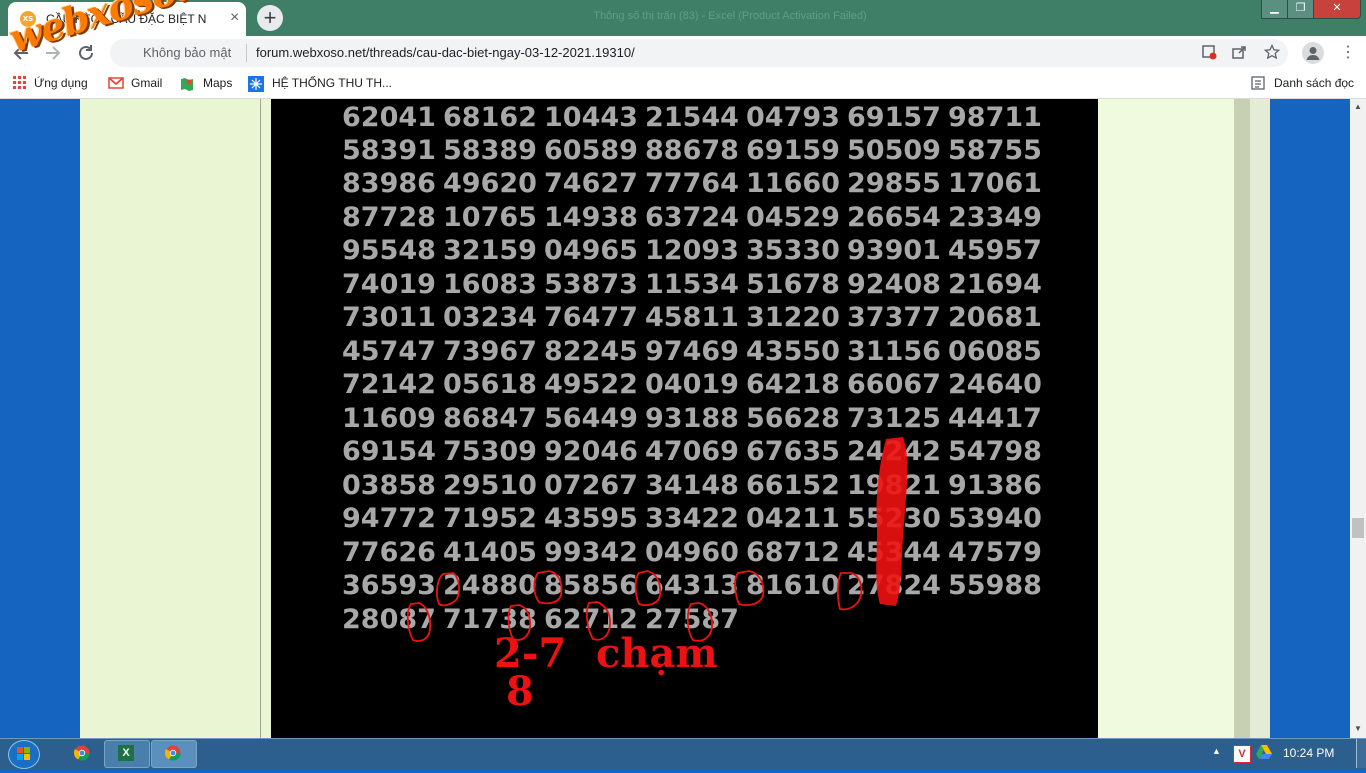 This screenshot has width=1366, height=773. I want to click on maps-icon, so click(187, 84).